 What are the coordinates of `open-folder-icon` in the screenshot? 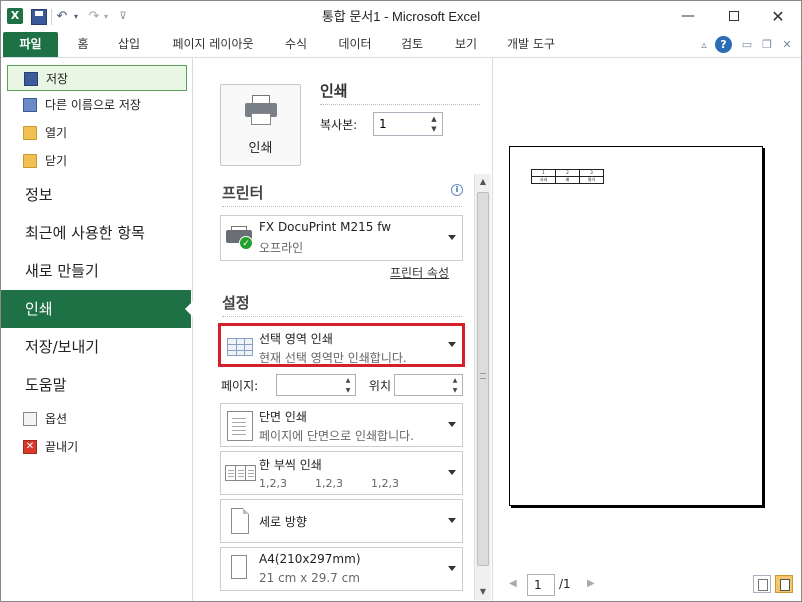 It's located at (30, 133).